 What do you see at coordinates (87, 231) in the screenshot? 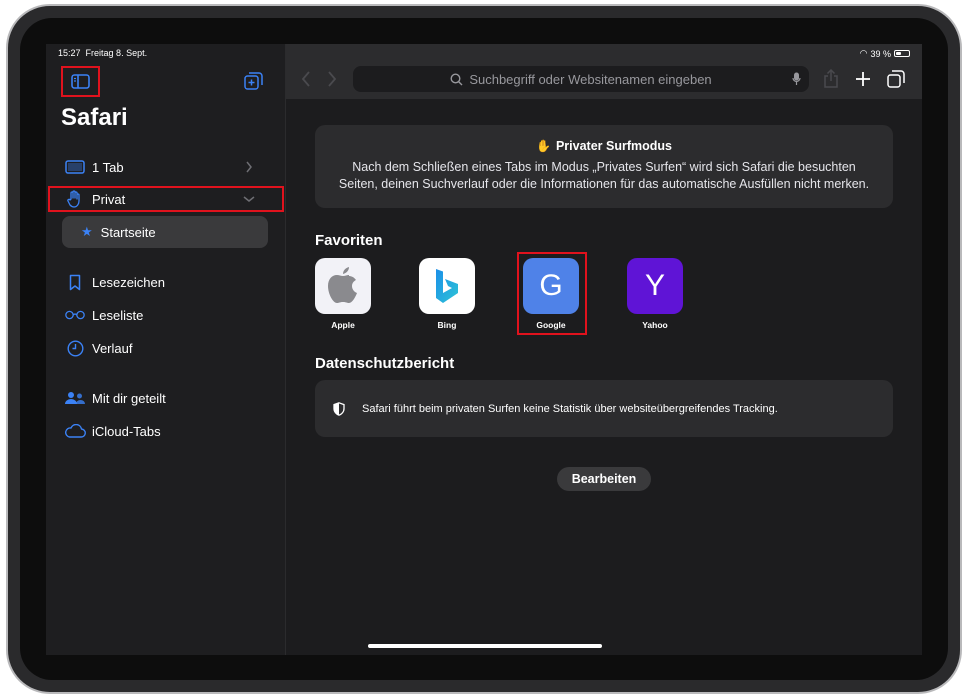
I see `star-icon: ★` at bounding box center [87, 231].